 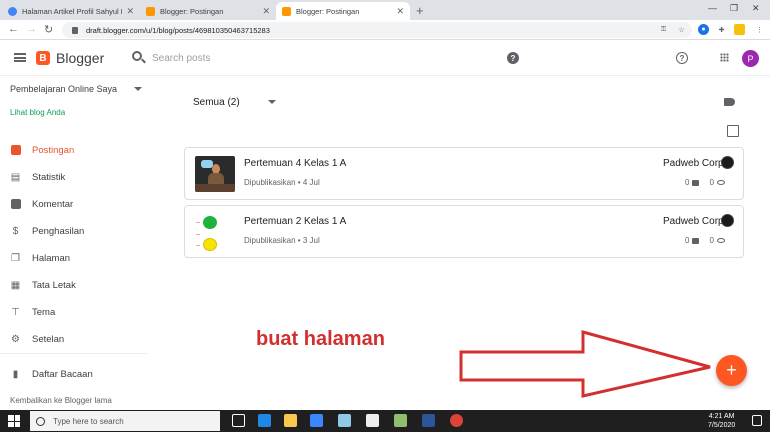 I want to click on taskbar-clock: 4:21 AM 7/5/2020, so click(x=721, y=421).